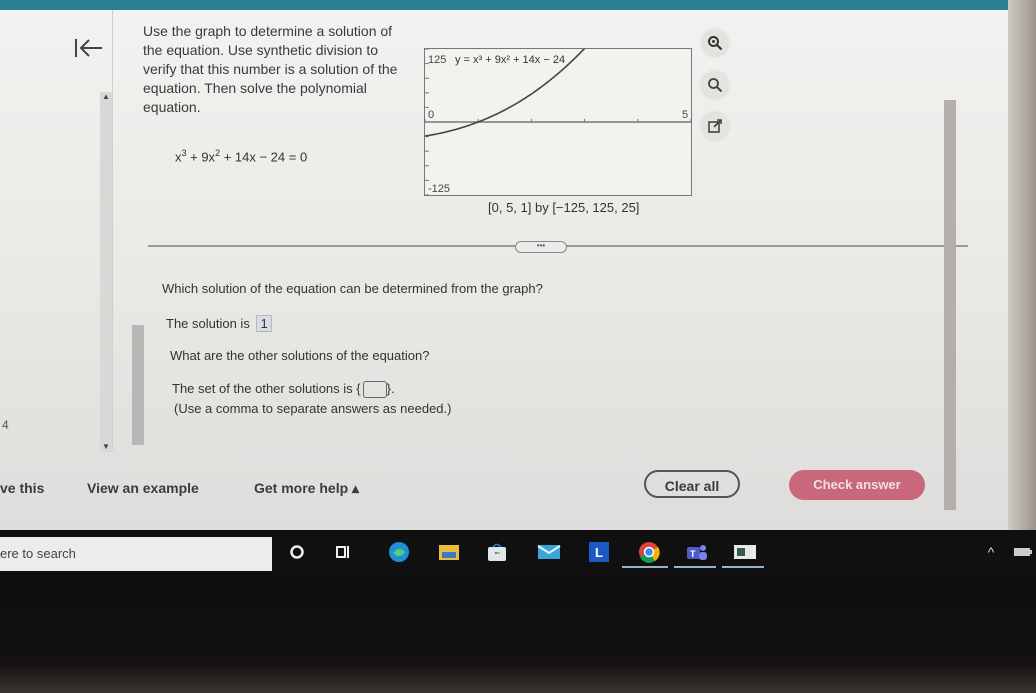 Image resolution: width=1036 pixels, height=693 pixels. I want to click on eq-term2: + 9x, so click(201, 157).